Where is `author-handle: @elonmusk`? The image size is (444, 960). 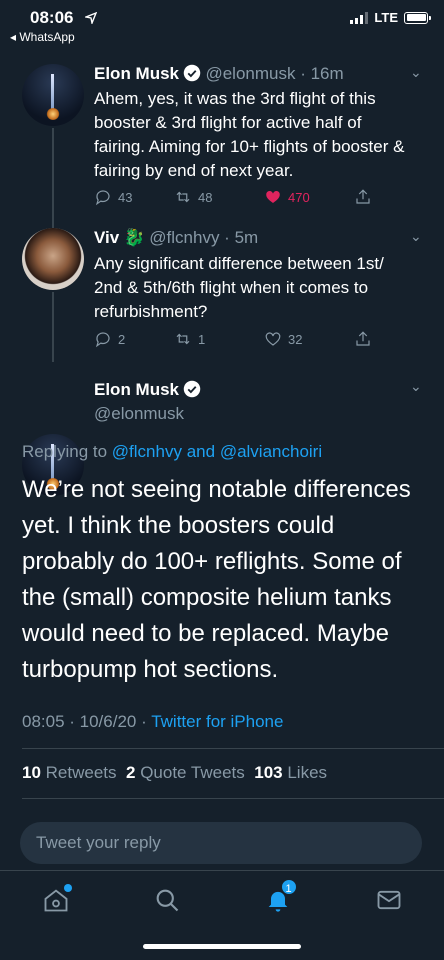 author-handle: @elonmusk is located at coordinates (139, 413).